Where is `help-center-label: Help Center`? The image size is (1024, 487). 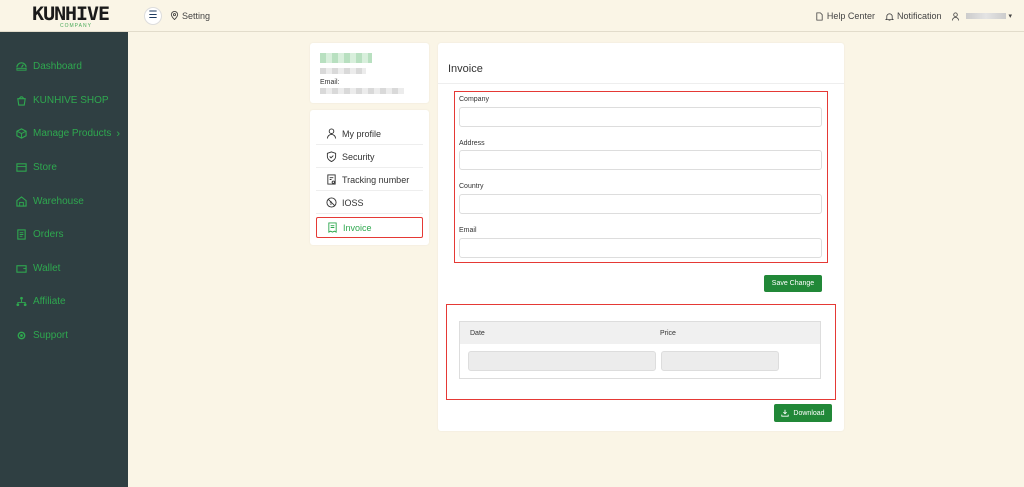
help-center-label: Help Center is located at coordinates (850, 16).